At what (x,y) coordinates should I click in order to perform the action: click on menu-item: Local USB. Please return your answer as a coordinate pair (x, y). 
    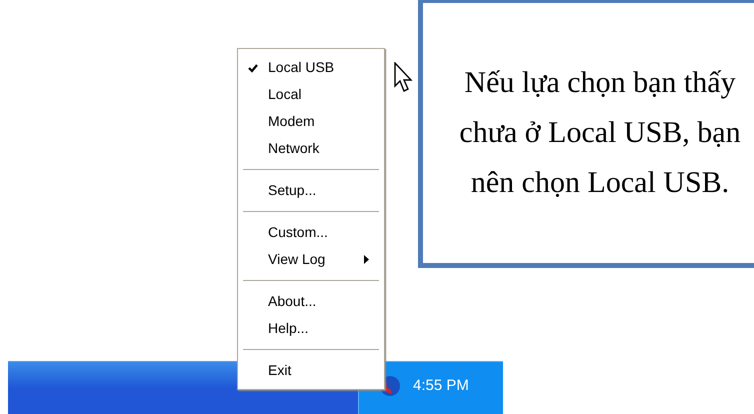
    Looking at the image, I should click on (311, 67).